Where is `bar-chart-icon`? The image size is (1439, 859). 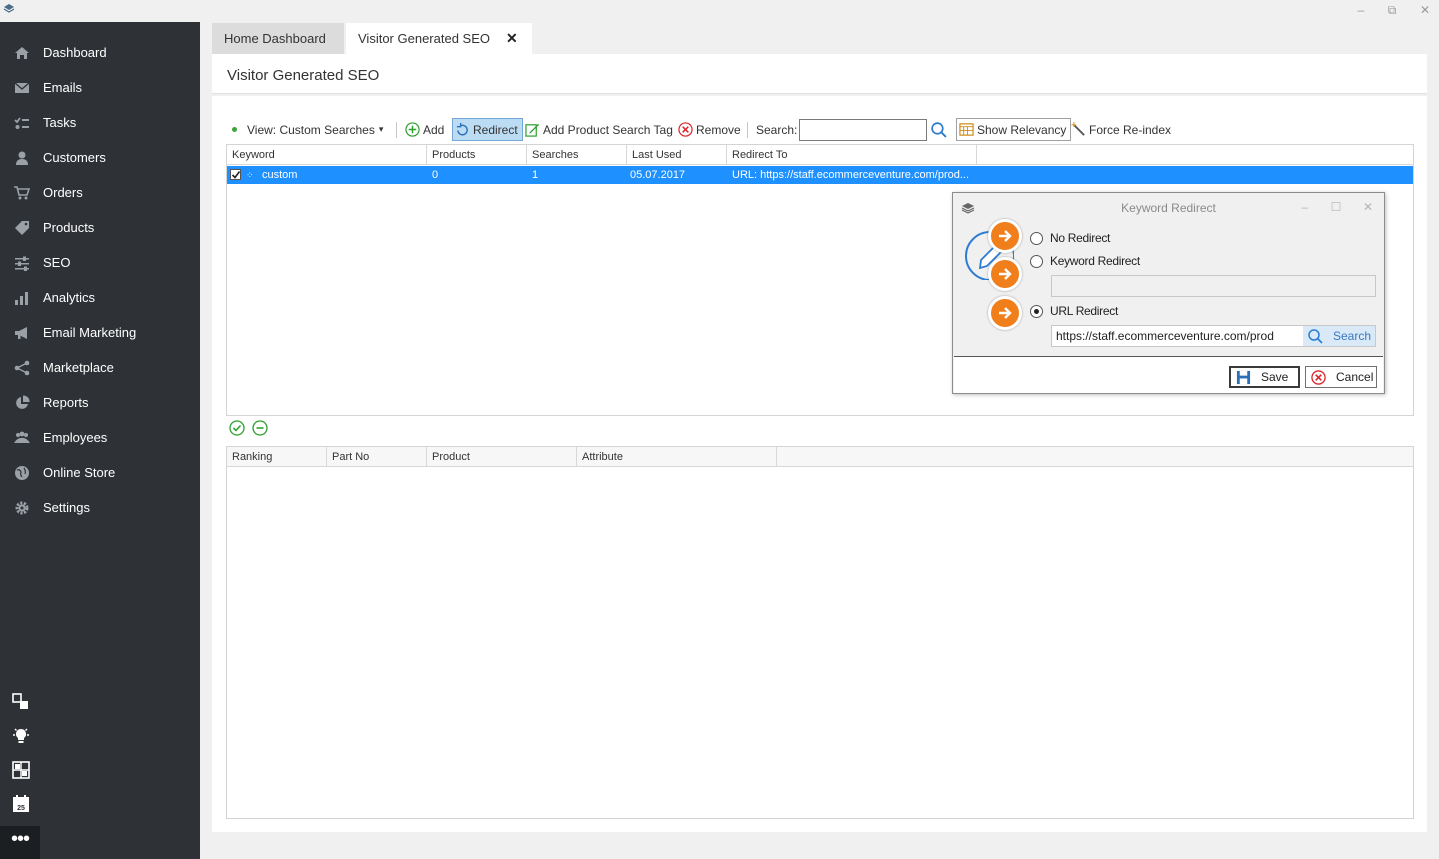 bar-chart-icon is located at coordinates (22, 298).